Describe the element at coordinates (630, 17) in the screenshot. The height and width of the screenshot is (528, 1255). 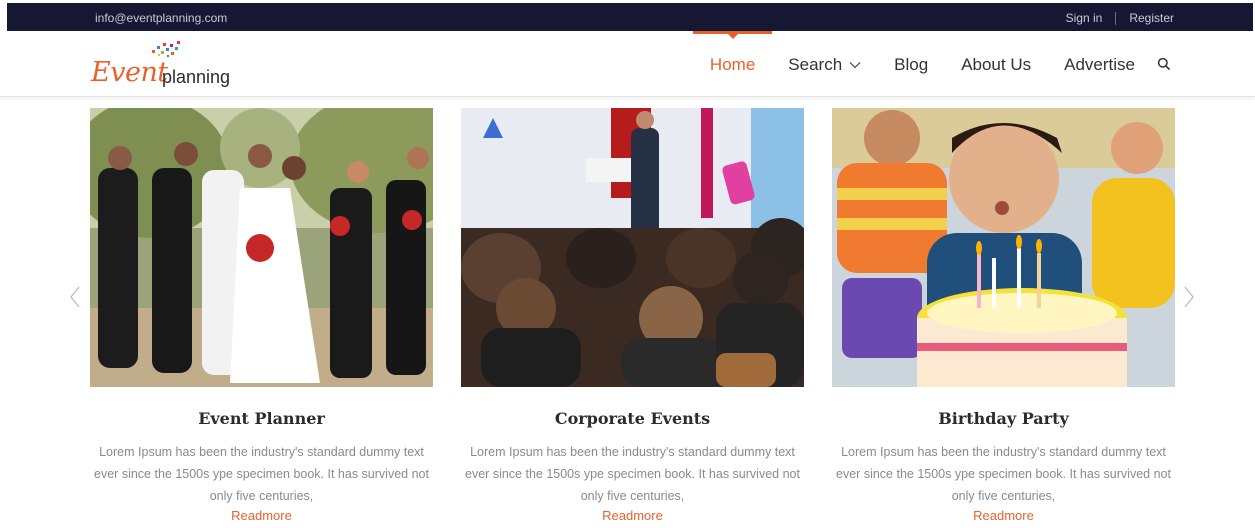
I see `top-bar: info@eventplanning.com Sign in Register` at that location.